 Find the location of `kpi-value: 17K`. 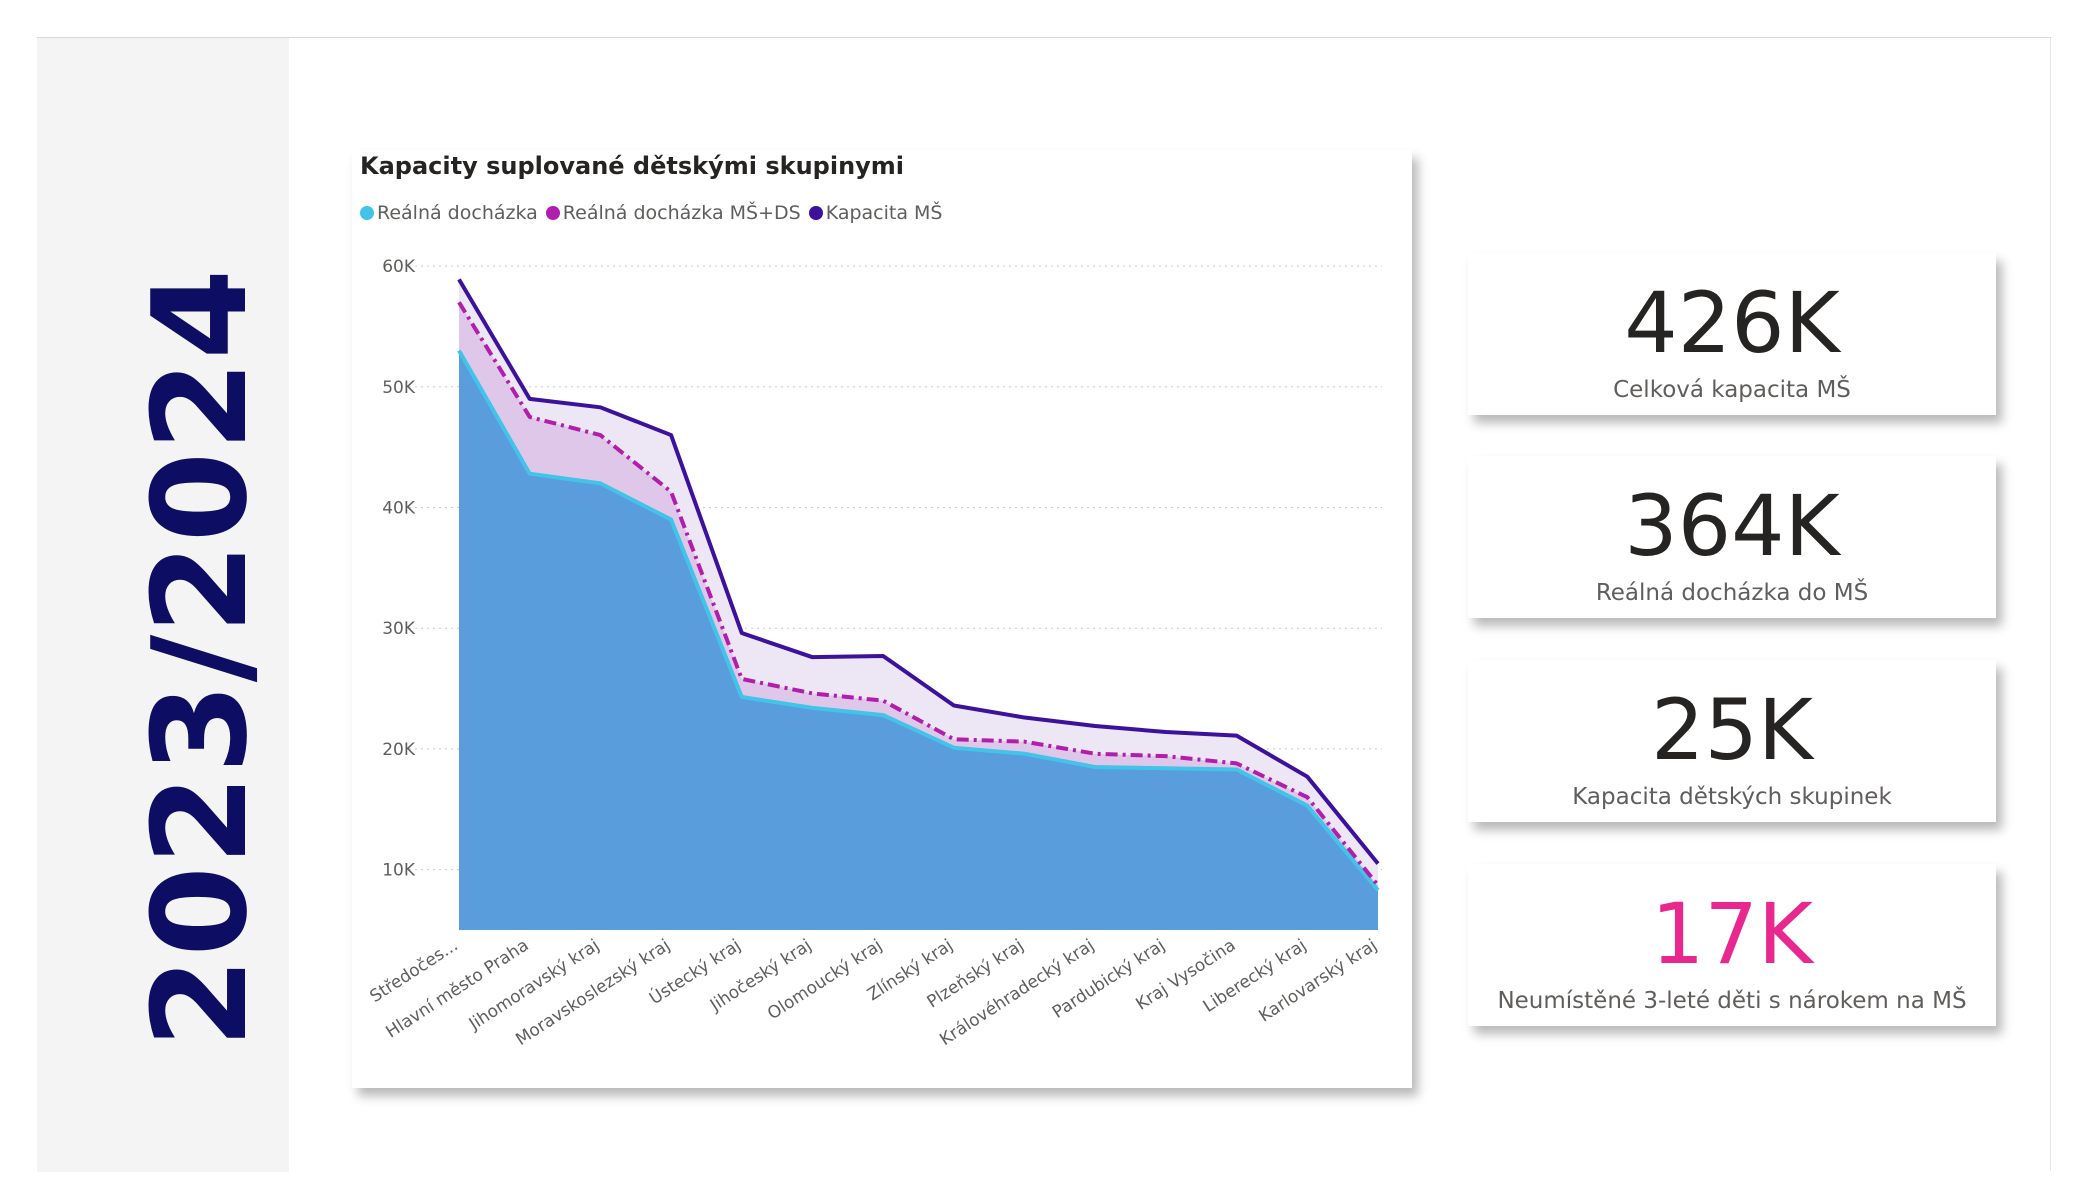

kpi-value: 17K is located at coordinates (1732, 934).